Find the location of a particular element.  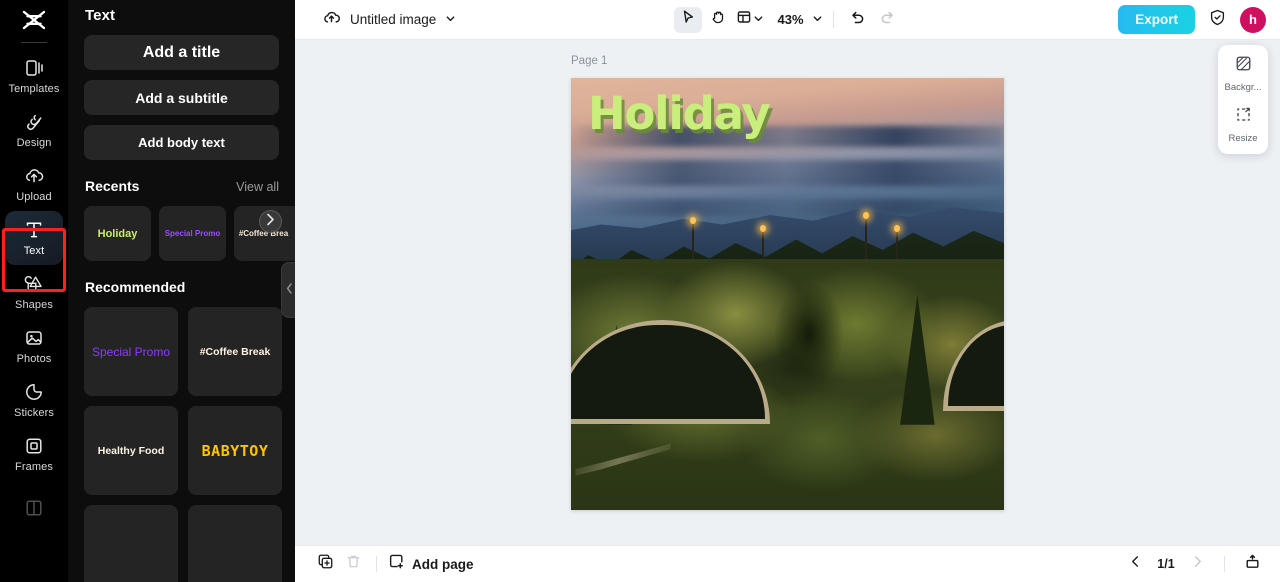

add-page-button: Add page is located at coordinates (430, 564).